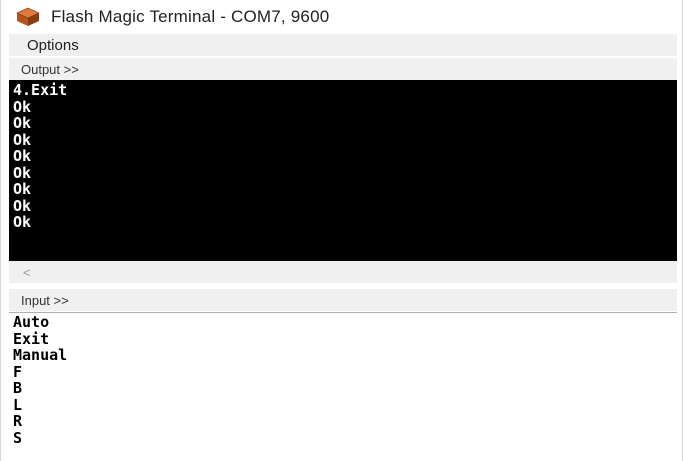 The width and height of the screenshot is (683, 461). What do you see at coordinates (31, 338) in the screenshot?
I see `input-line: Exit` at bounding box center [31, 338].